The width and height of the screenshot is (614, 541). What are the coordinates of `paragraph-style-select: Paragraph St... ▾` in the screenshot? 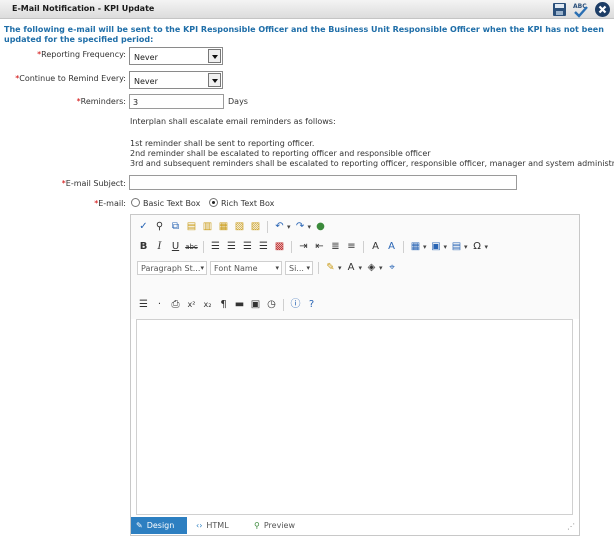 It's located at (172, 268).